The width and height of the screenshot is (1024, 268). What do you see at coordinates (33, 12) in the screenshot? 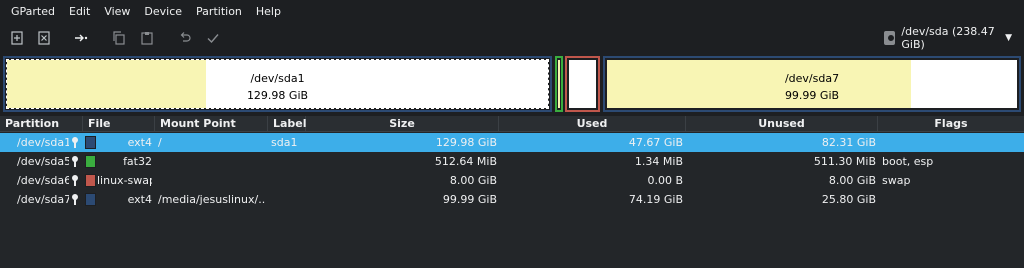
I see `menu-gparted: GParted` at bounding box center [33, 12].